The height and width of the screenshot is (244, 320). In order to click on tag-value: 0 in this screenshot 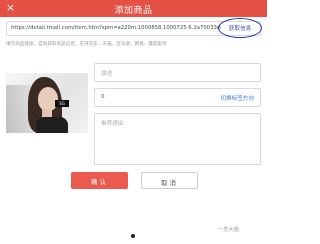, I will do `click(103, 97)`.